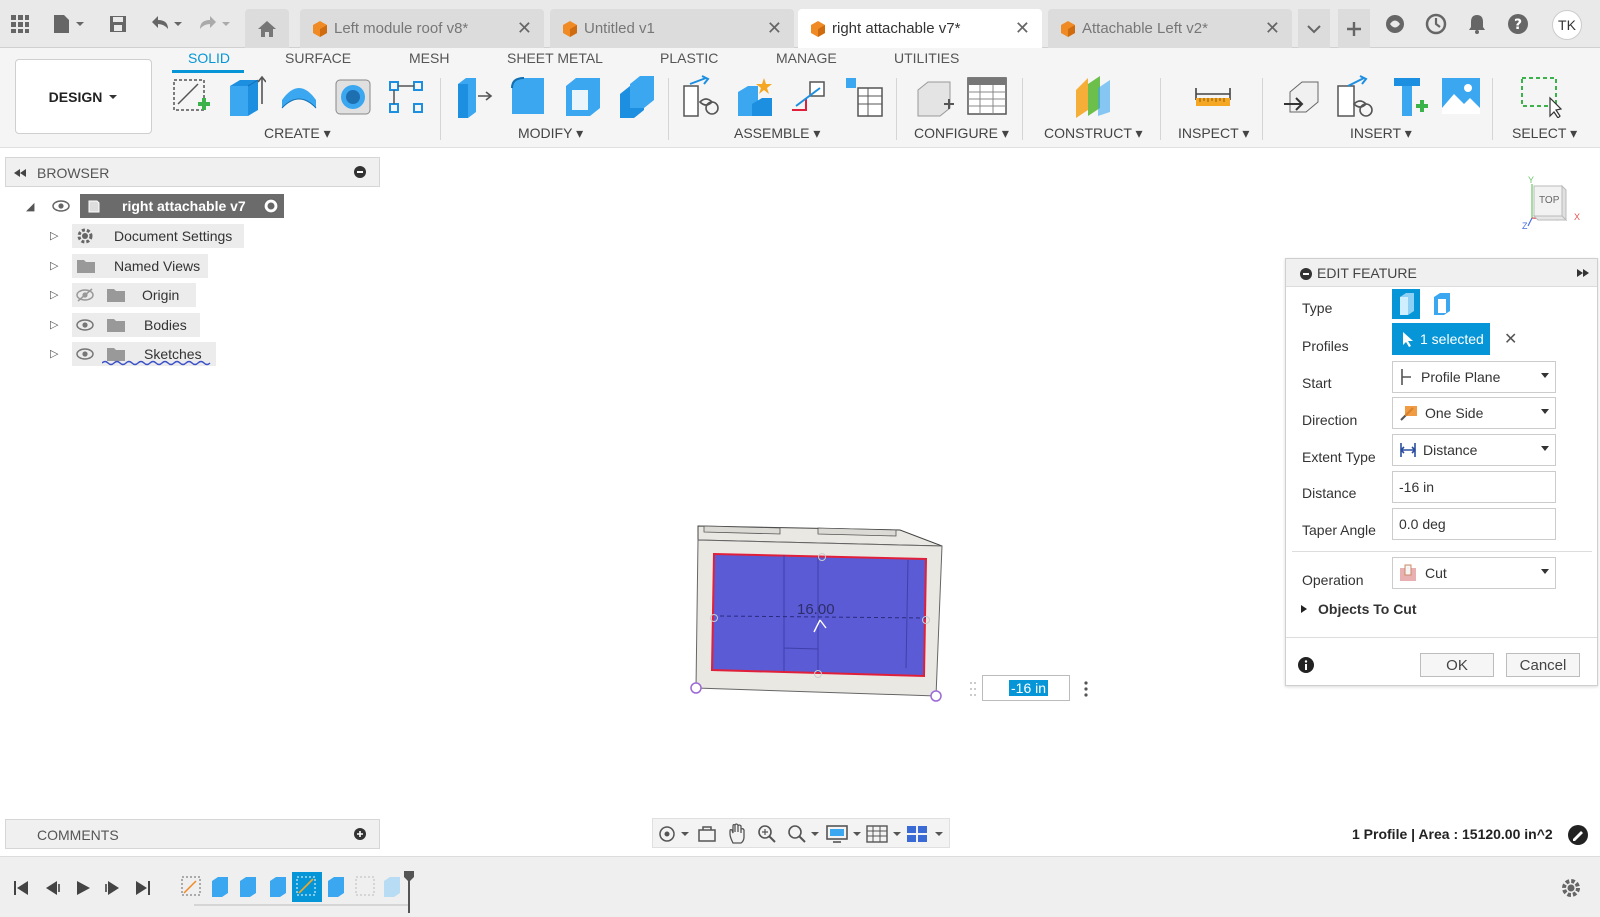  What do you see at coordinates (973, 689) in the screenshot?
I see `drag-handle-icon` at bounding box center [973, 689].